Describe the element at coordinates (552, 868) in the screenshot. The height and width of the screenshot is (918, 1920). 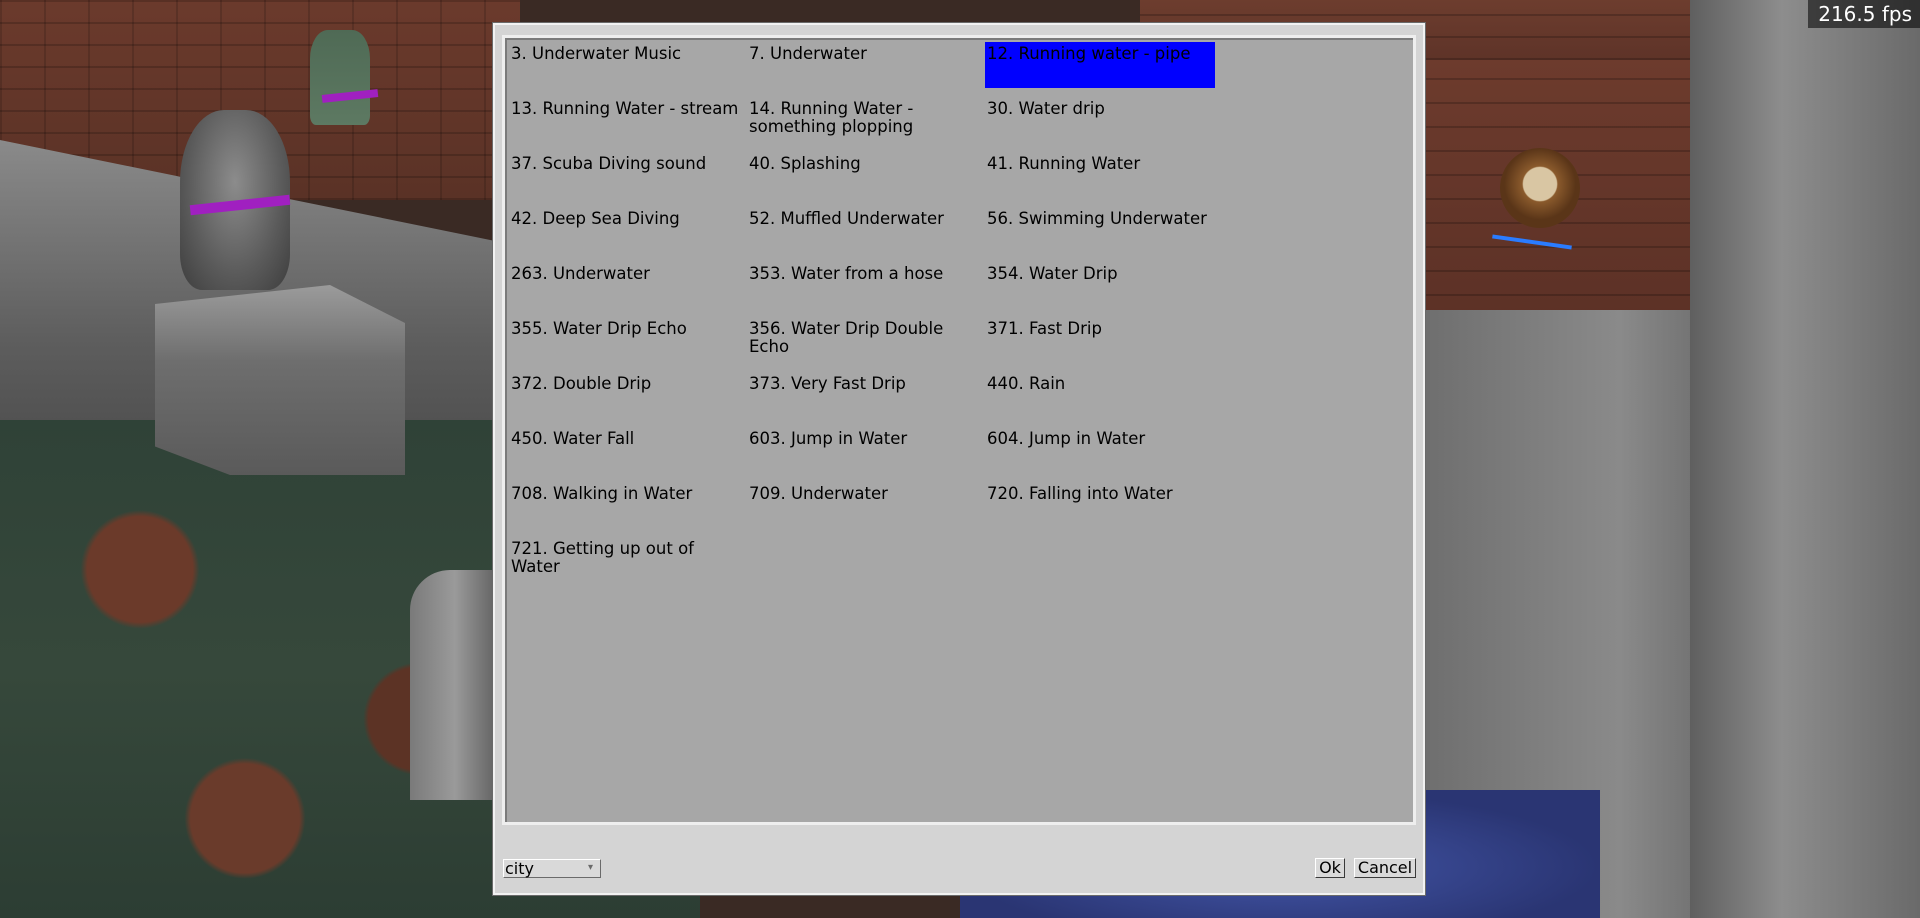
I see `category-select: city ▾` at that location.